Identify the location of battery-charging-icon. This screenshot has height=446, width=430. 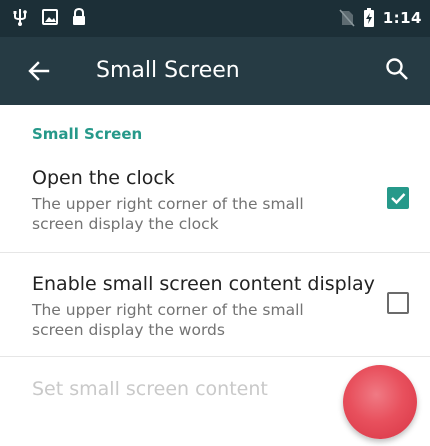
(368, 17).